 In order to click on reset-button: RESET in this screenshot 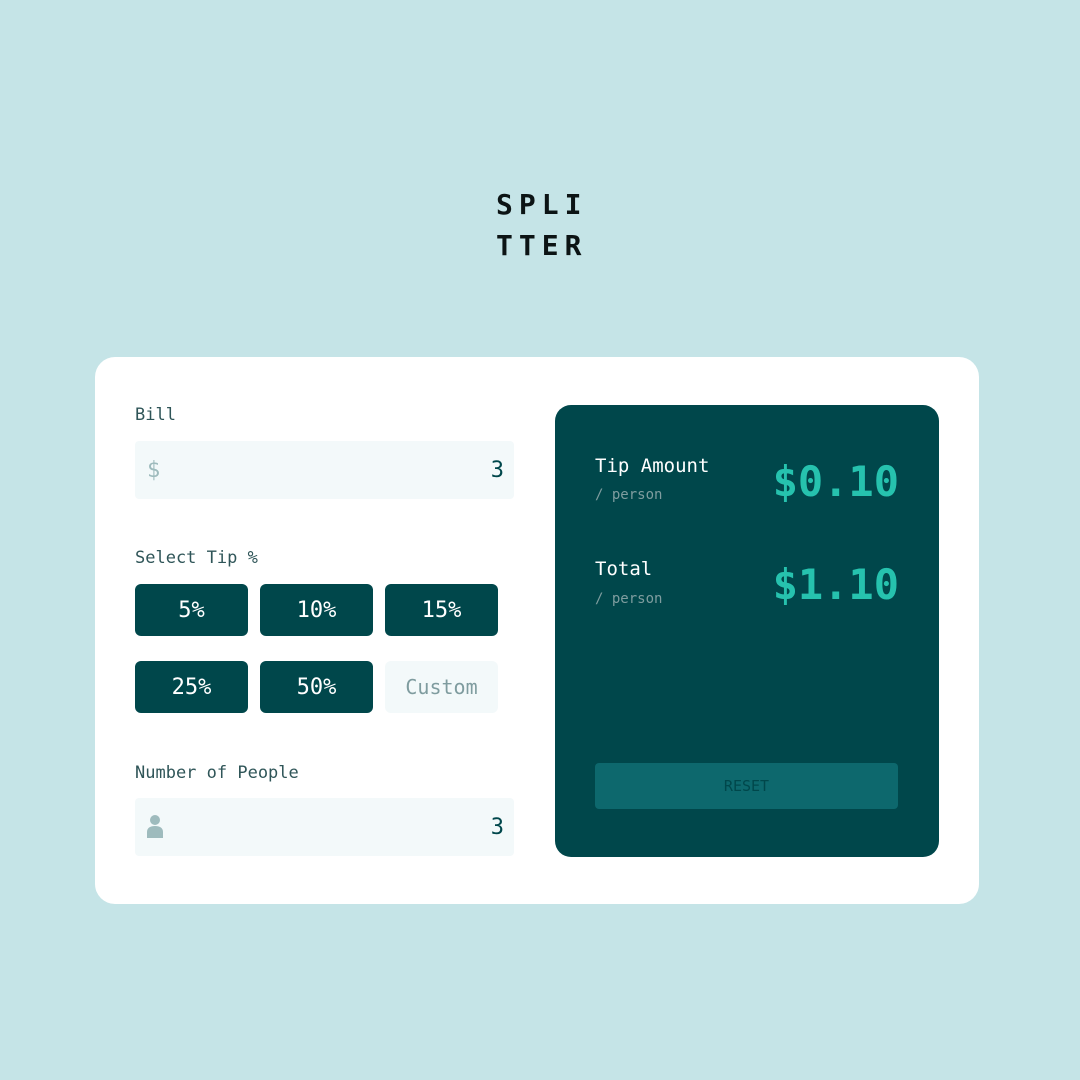, I will do `click(746, 786)`.